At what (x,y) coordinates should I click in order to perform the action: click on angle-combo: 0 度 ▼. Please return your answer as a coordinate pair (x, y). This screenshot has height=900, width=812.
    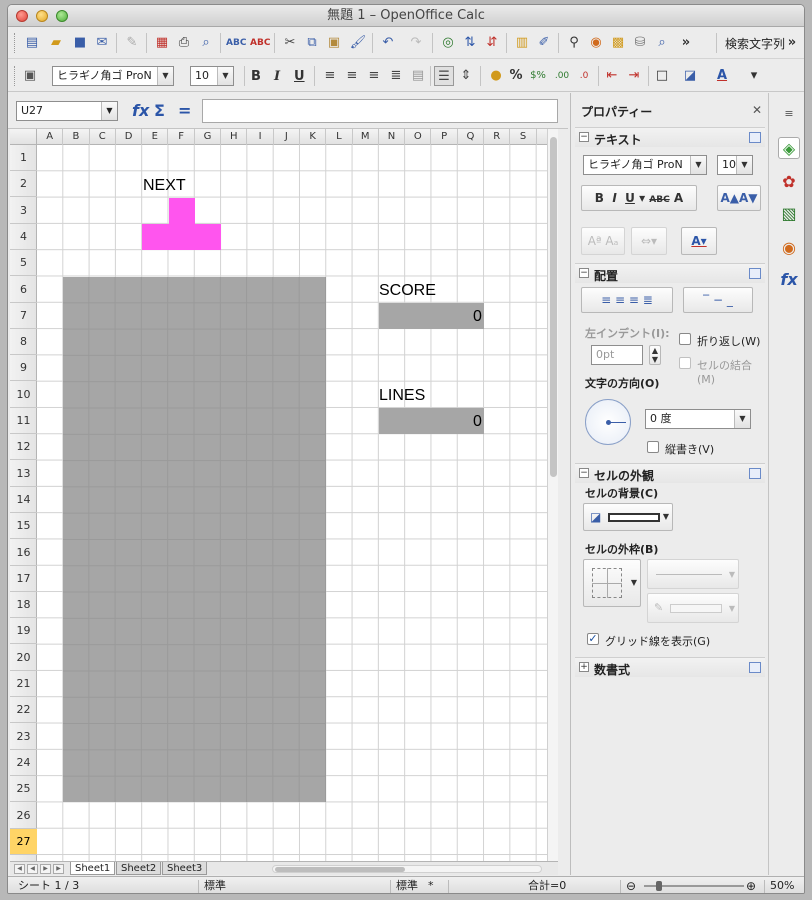
    Looking at the image, I should click on (698, 419).